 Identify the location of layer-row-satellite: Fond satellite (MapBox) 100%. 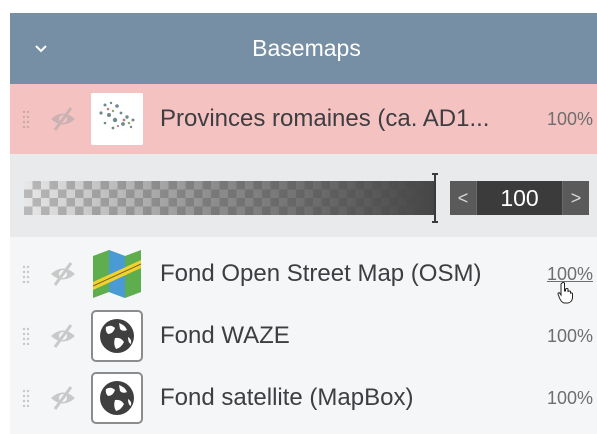
(303, 398).